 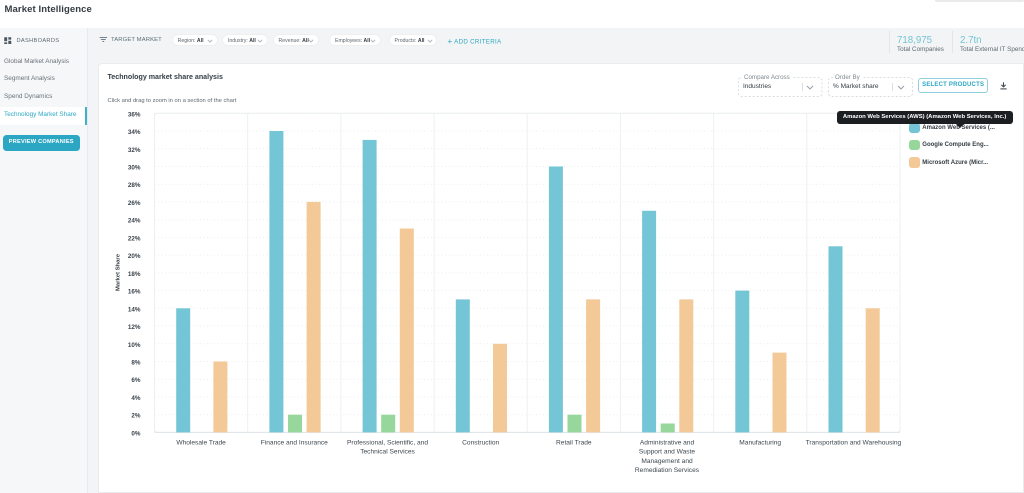 I want to click on svg-text: 6%, so click(x=136, y=380).